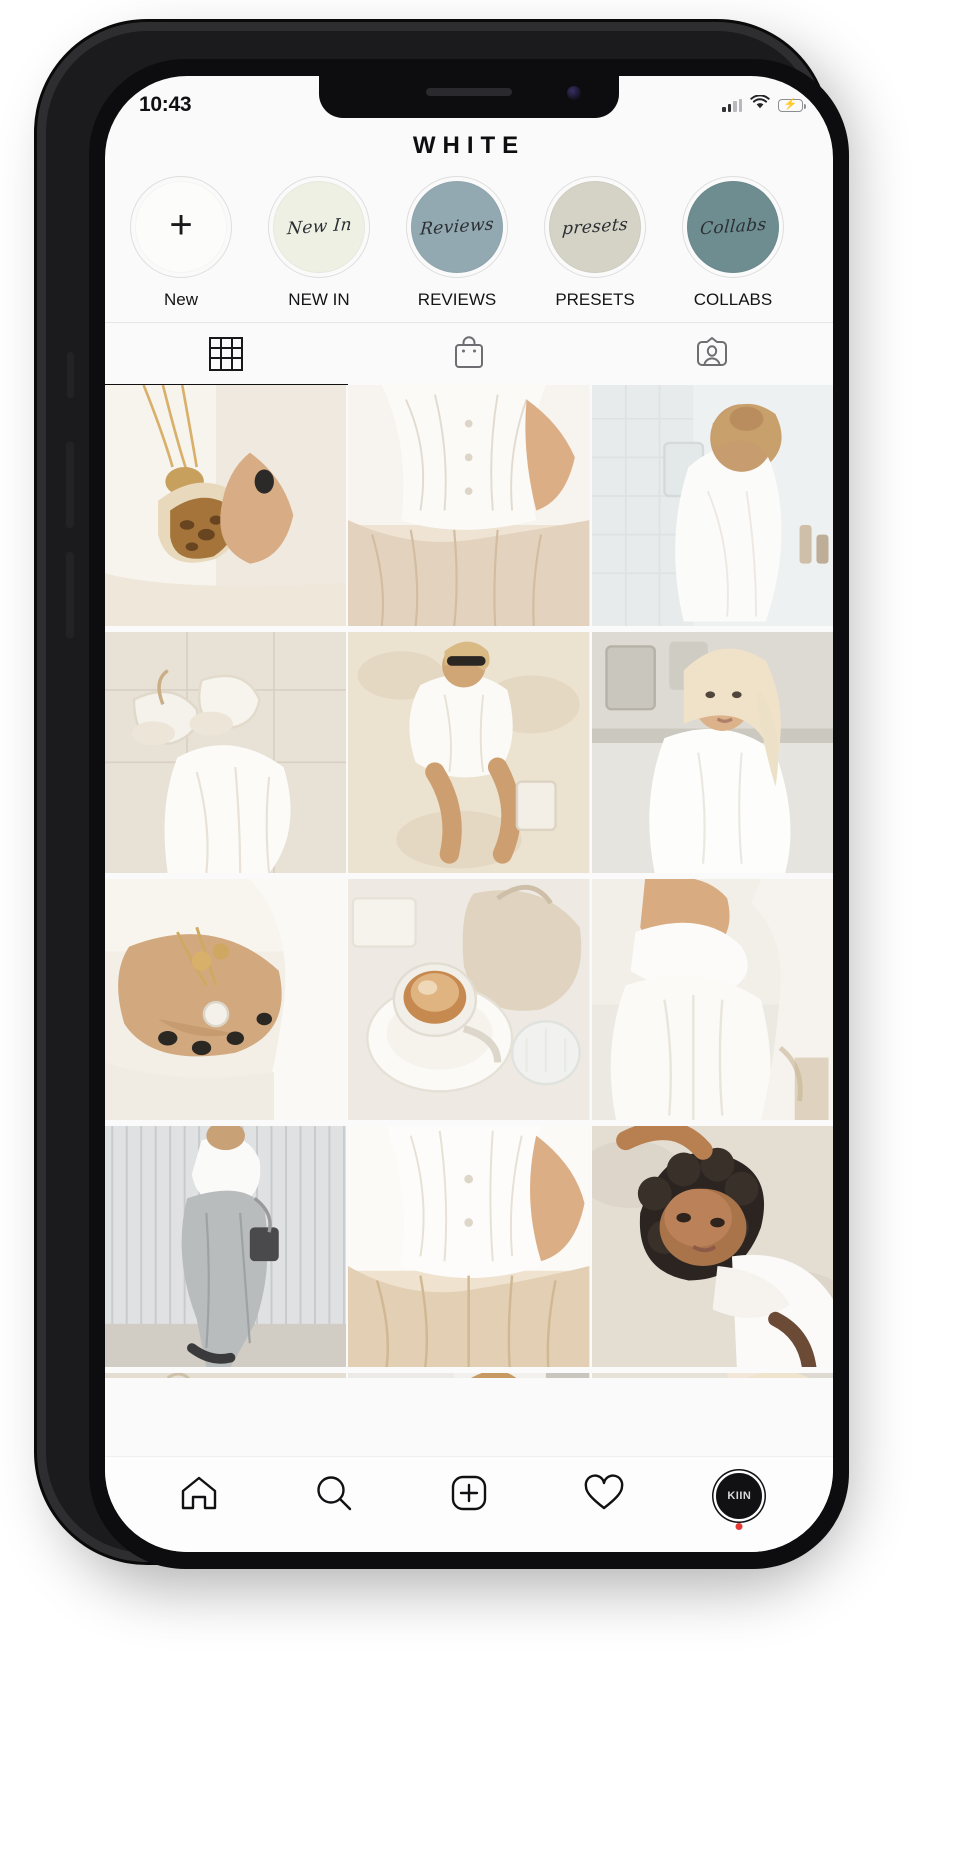 This screenshot has height=1849, width=962. I want to click on silent-switch, so click(70, 375).